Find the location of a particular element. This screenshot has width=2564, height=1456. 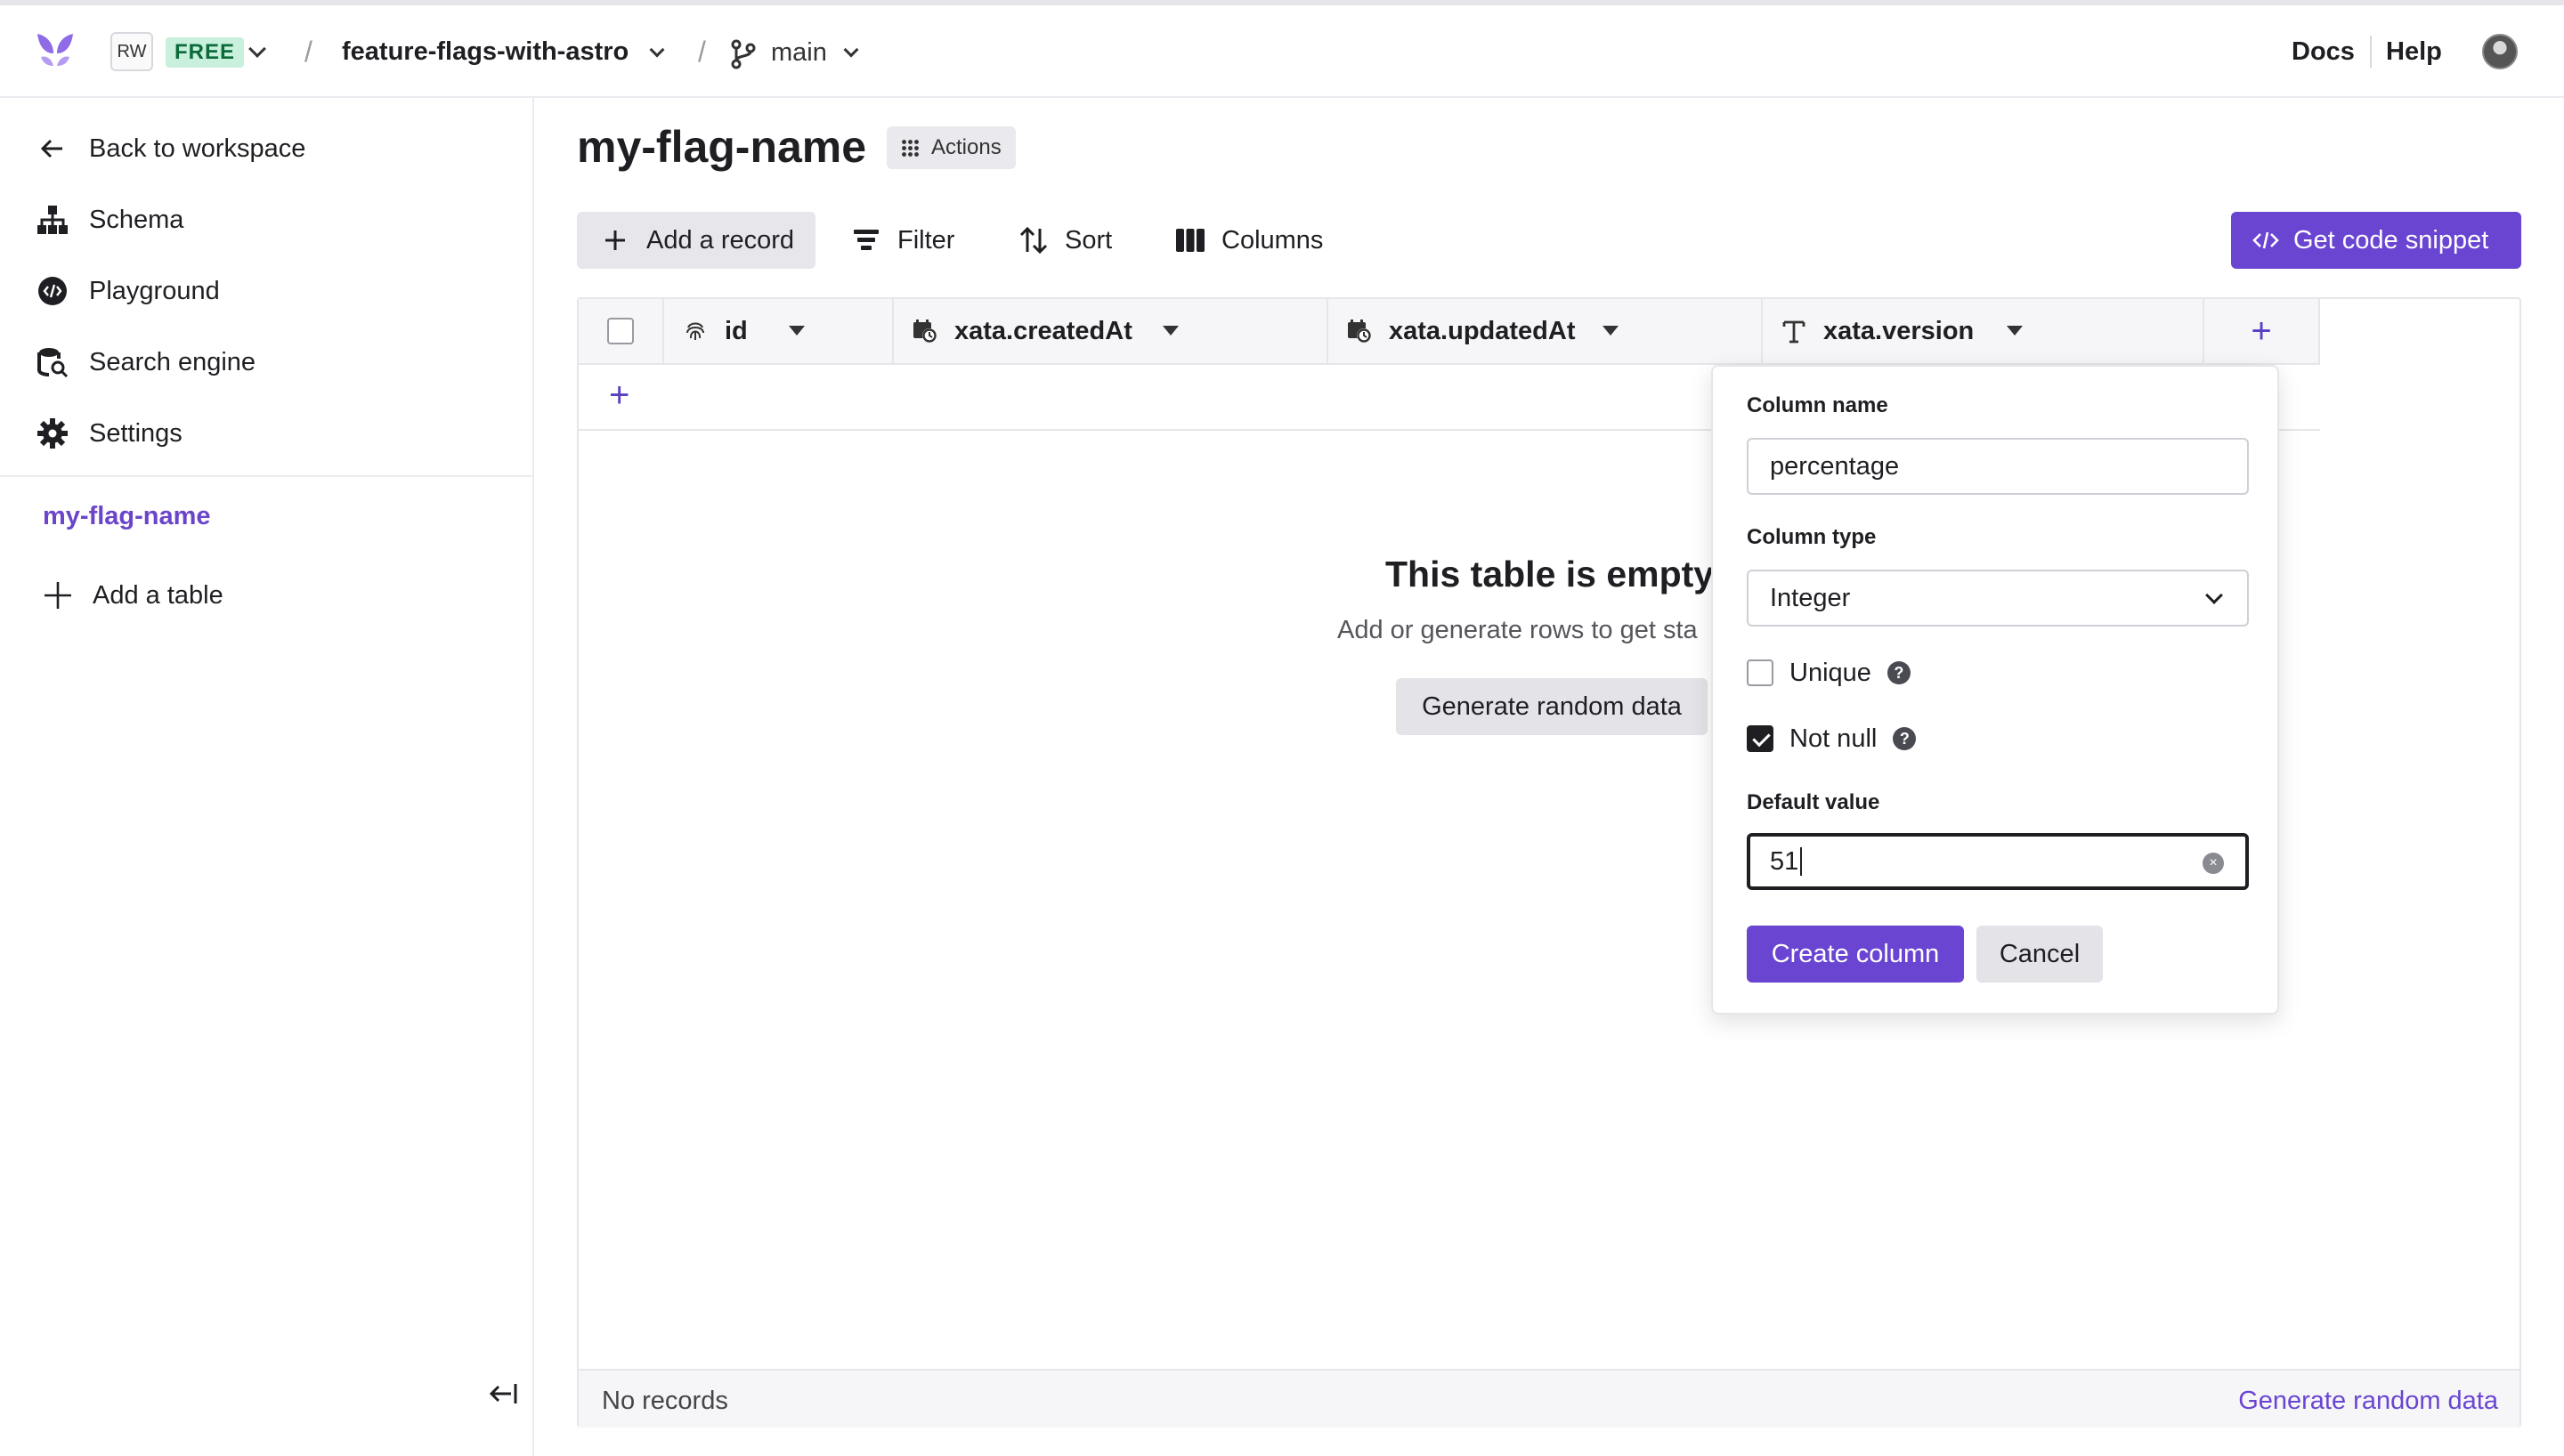

default-value-text: 51 is located at coordinates (1784, 861).